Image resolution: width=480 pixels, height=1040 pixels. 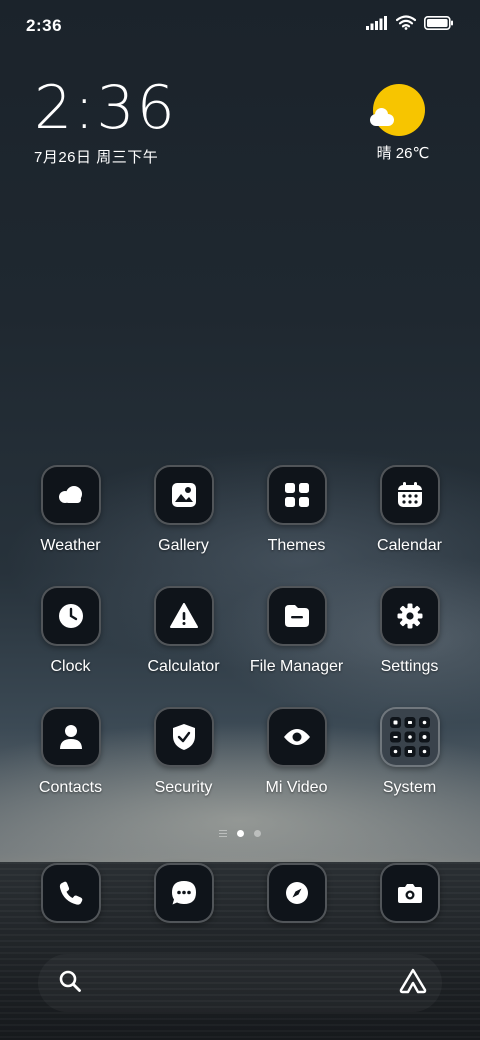 What do you see at coordinates (96, 157) in the screenshot?
I see `widget-date: 7月26日 周三下午` at bounding box center [96, 157].